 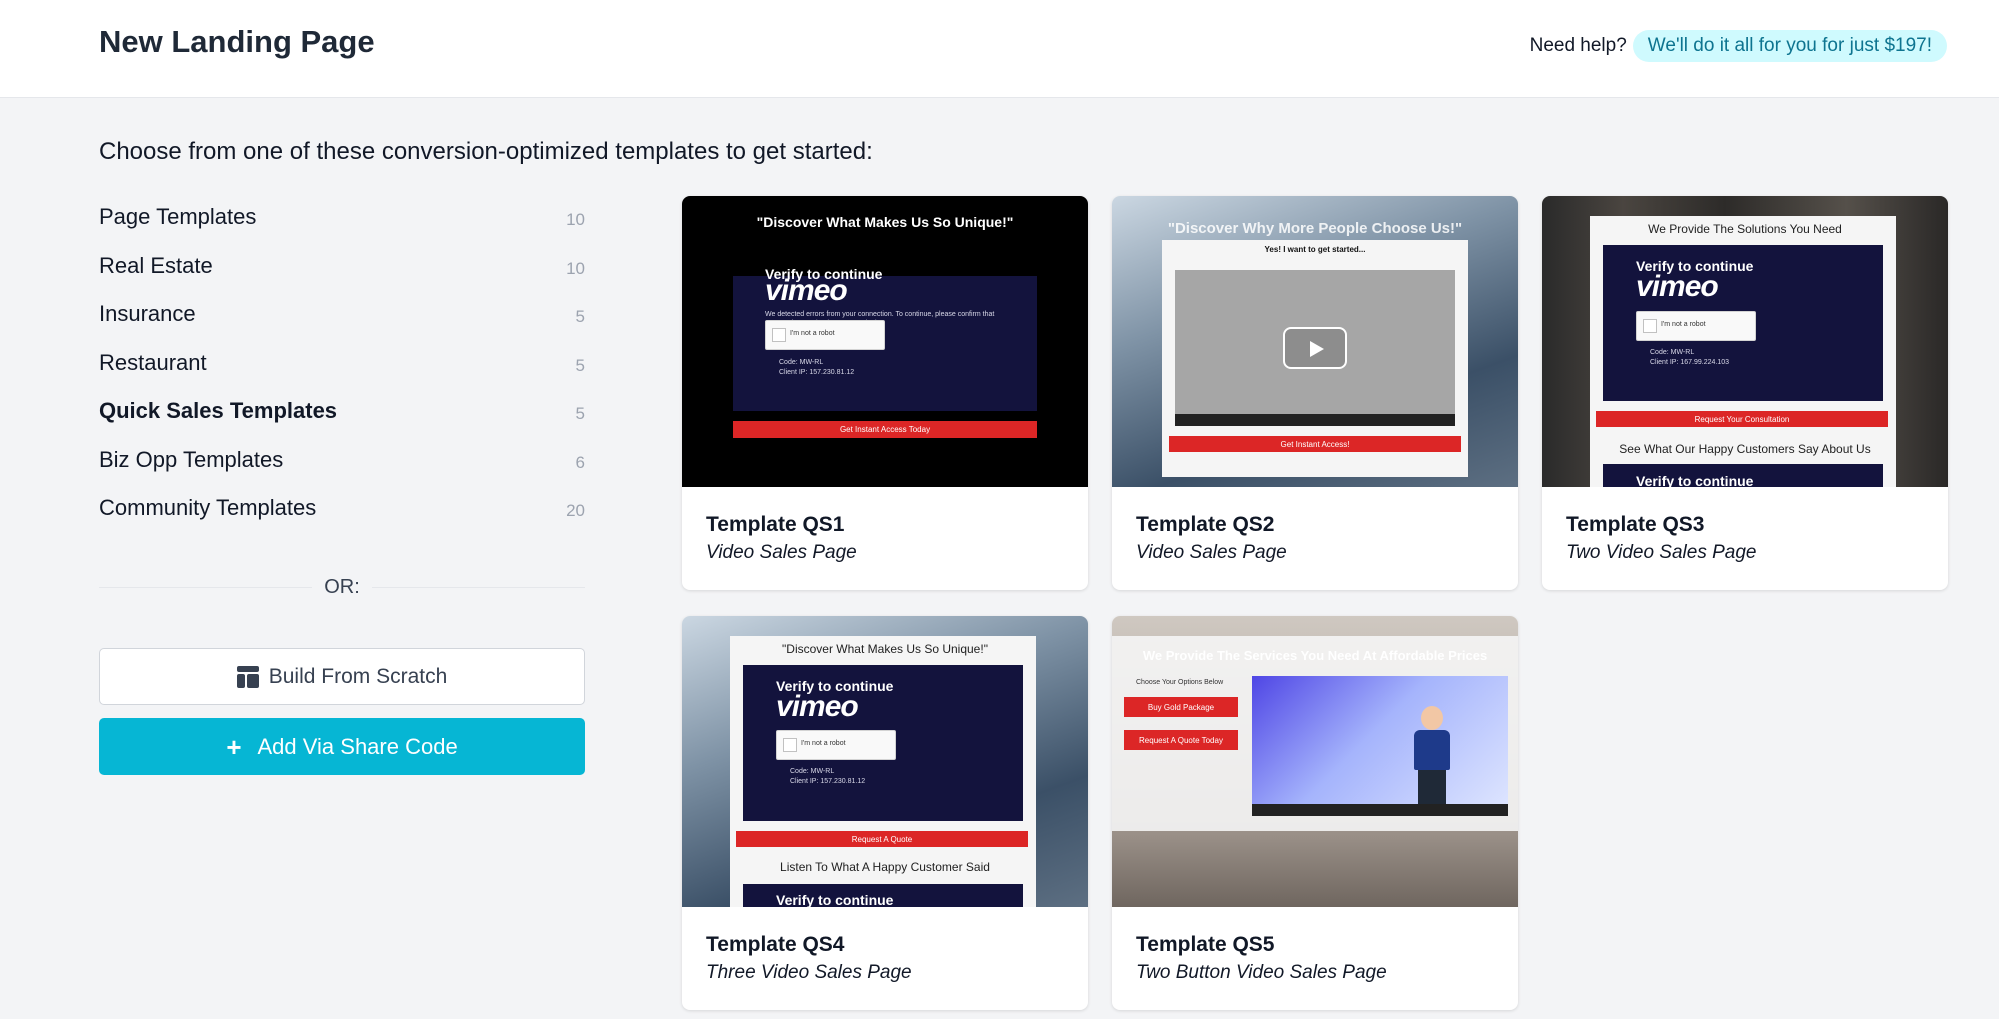 What do you see at coordinates (1742, 419) in the screenshot?
I see `preview-cta: Request Your Consultation` at bounding box center [1742, 419].